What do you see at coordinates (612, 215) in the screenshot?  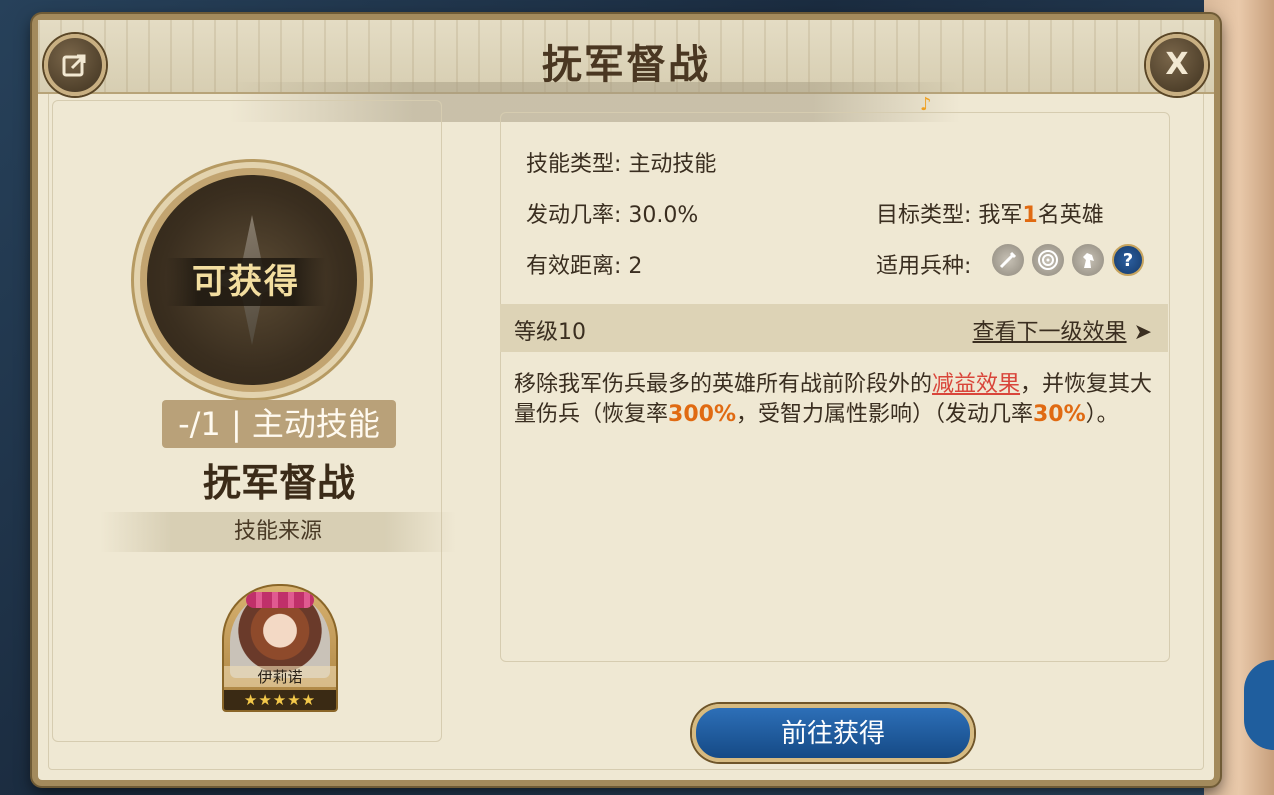 I see `trigger-rate-info: 发动几率: 30.0%` at bounding box center [612, 215].